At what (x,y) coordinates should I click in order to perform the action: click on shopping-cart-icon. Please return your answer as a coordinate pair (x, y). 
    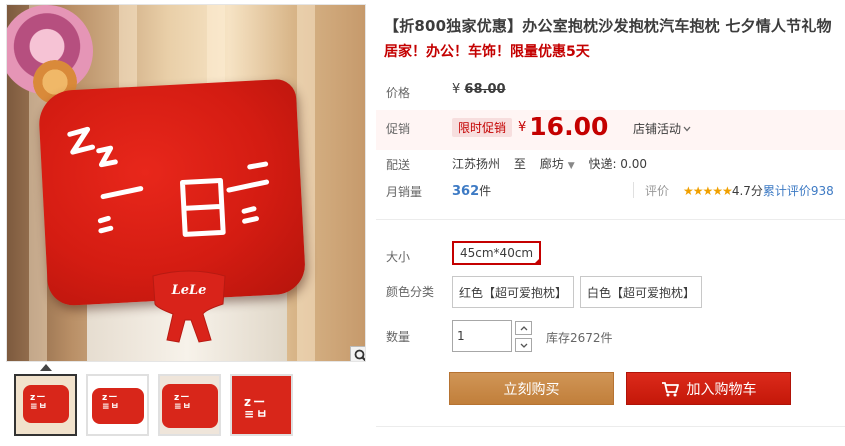
    Looking at the image, I should click on (670, 388).